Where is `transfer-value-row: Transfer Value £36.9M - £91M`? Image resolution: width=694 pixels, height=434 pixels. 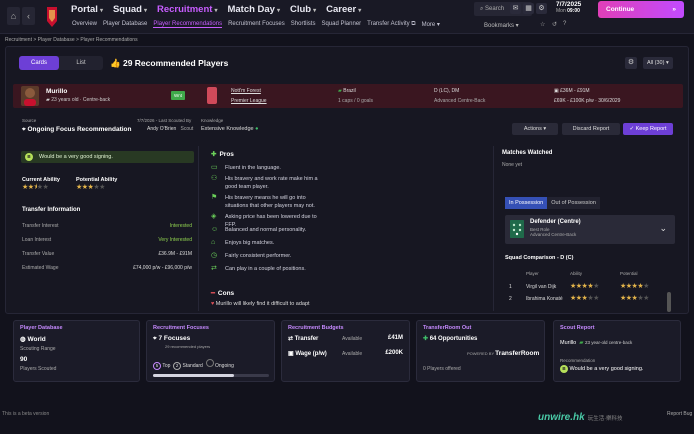
transfer-value-row: Transfer Value £36.9M - £91M is located at coordinates (107, 254).